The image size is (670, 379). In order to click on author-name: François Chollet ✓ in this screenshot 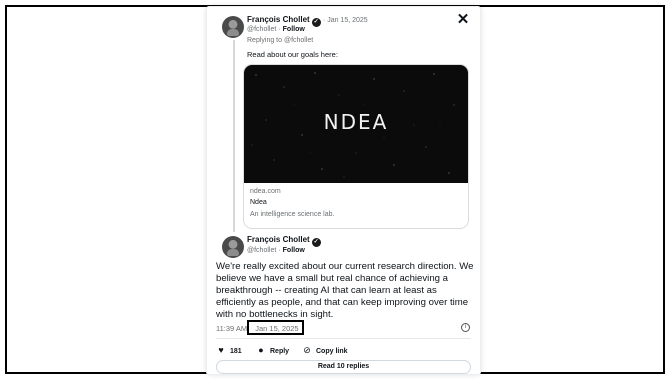, I will do `click(284, 241)`.